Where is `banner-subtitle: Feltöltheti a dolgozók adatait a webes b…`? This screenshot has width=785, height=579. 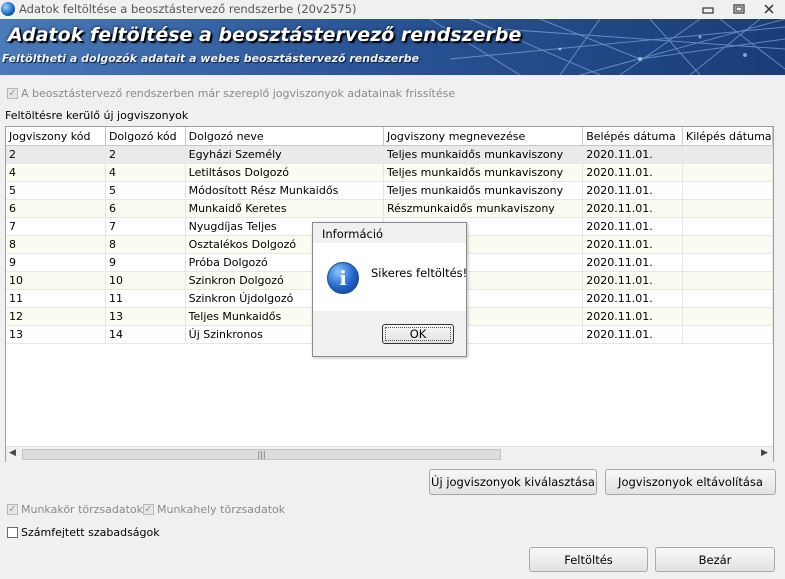 banner-subtitle: Feltöltheti a dolgozók adatait a webes b… is located at coordinates (211, 58).